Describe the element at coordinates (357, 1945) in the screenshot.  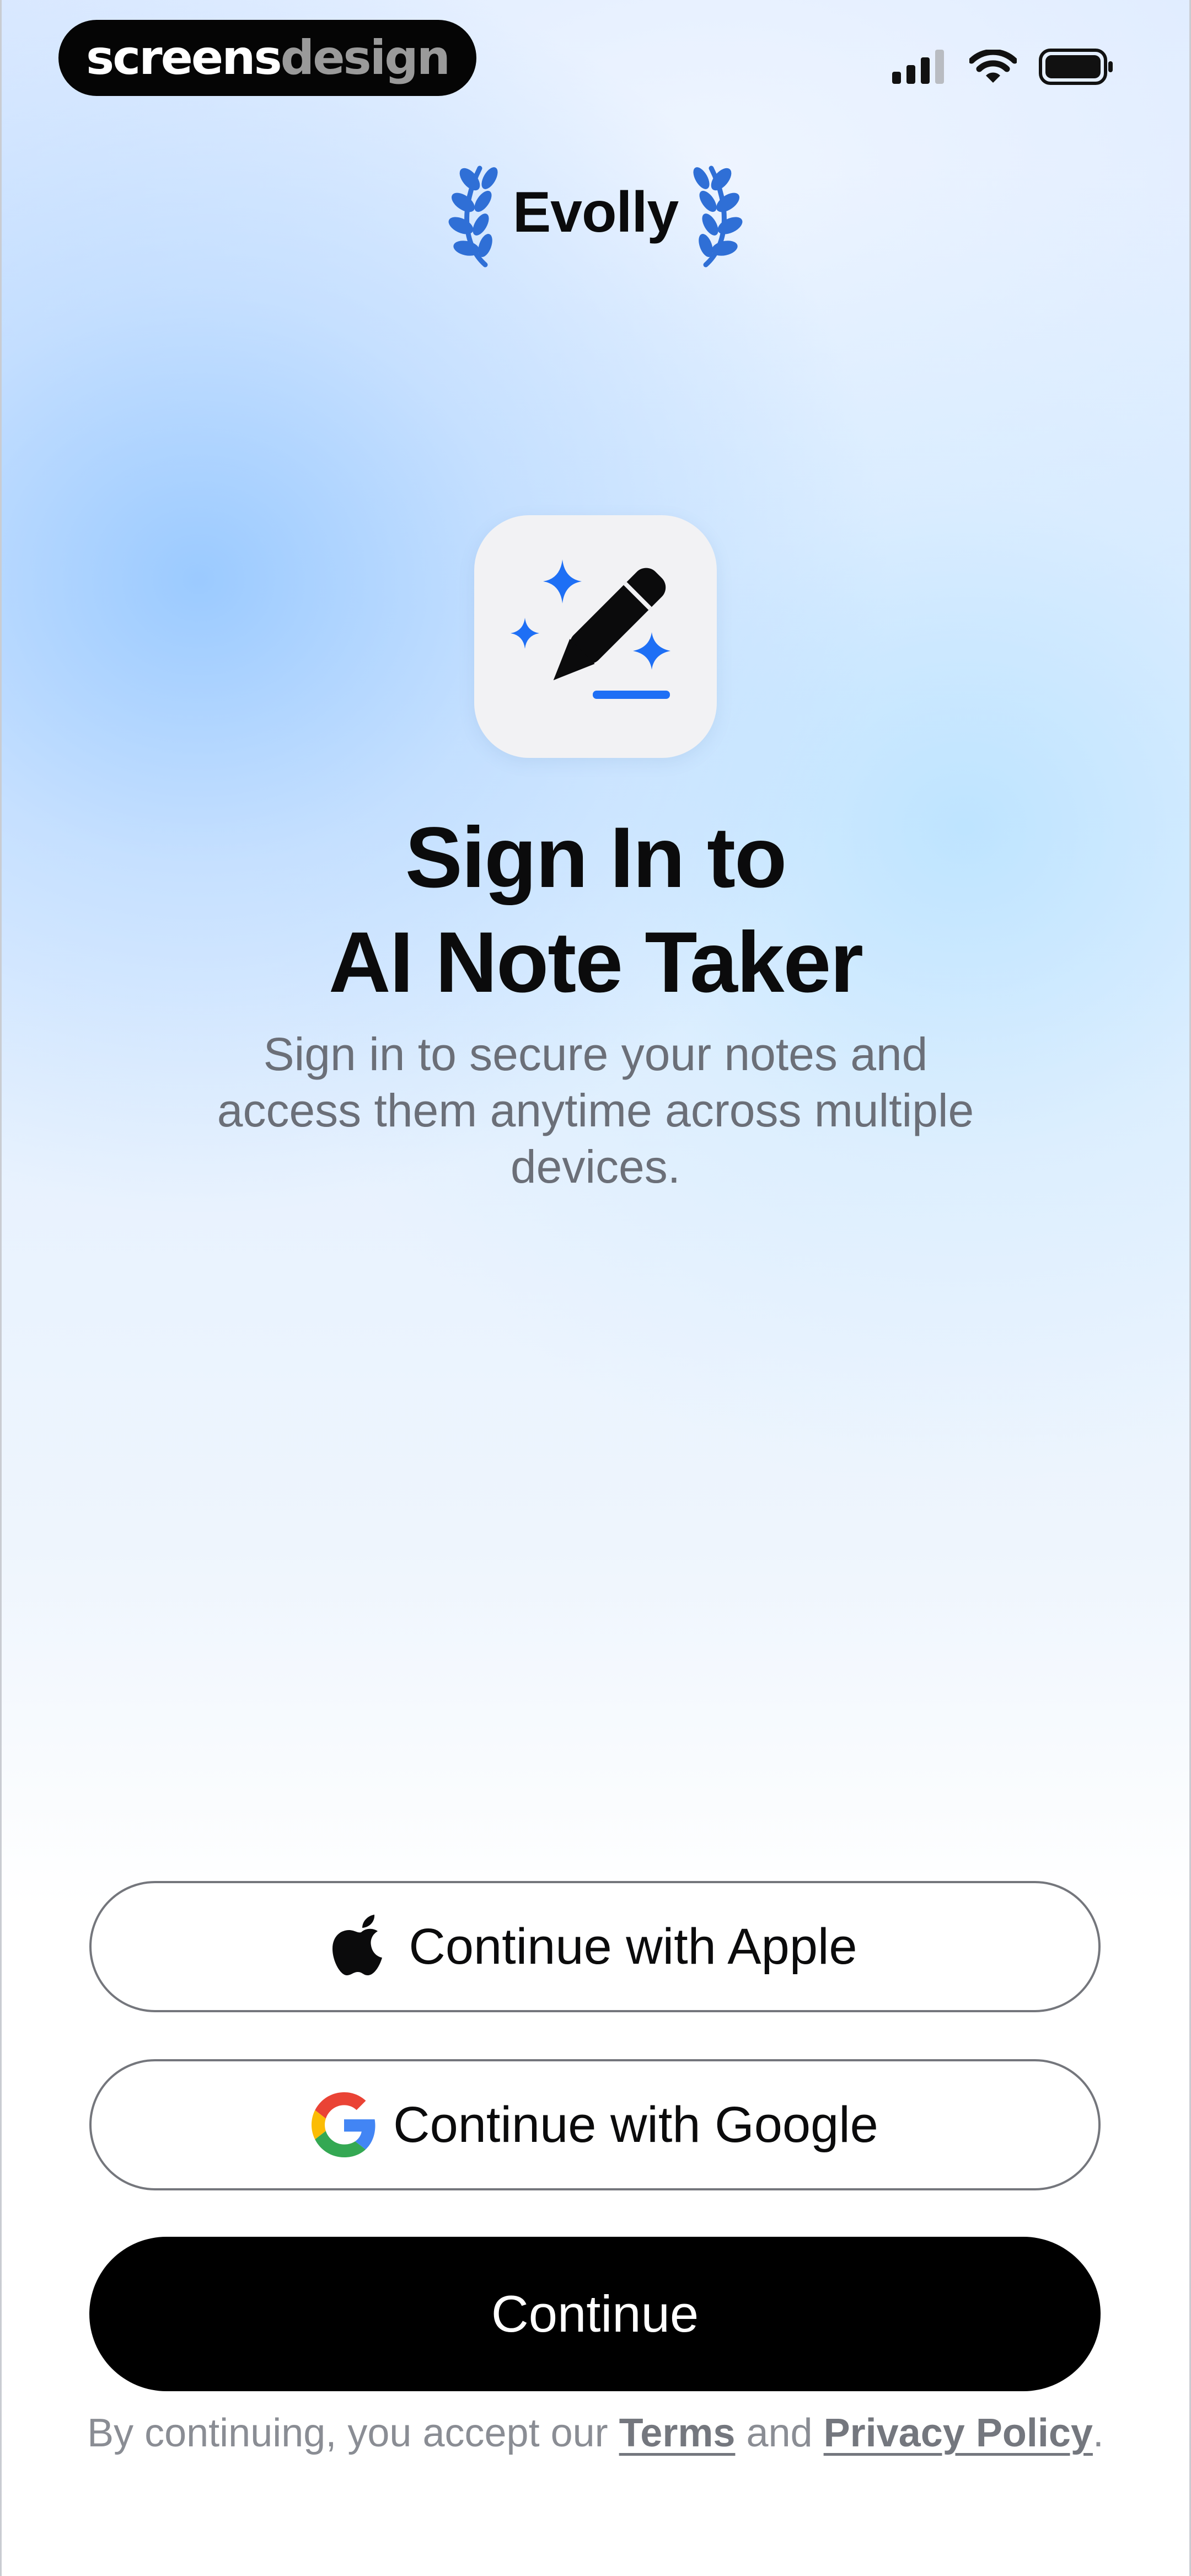
I see `apple-logo-icon` at that location.